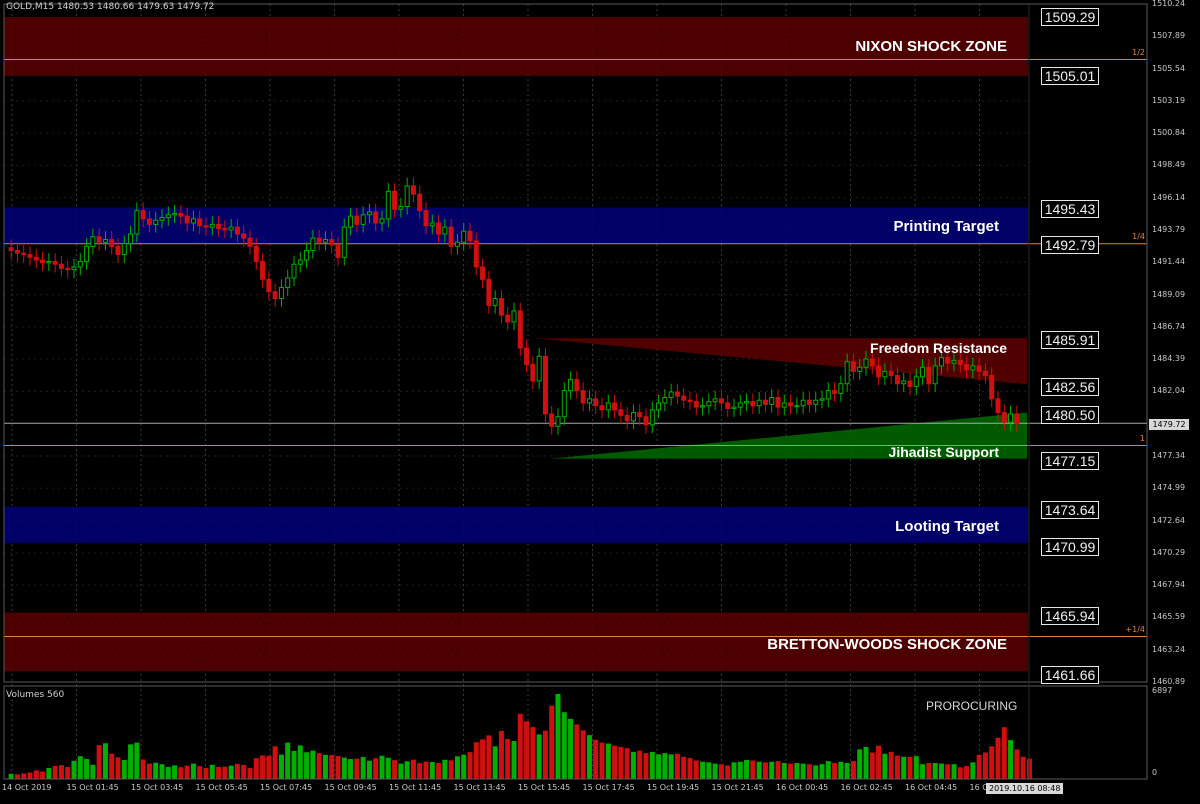  Describe the element at coordinates (1070, 616) in the screenshot. I see `price-level-label: 1465.94` at that location.